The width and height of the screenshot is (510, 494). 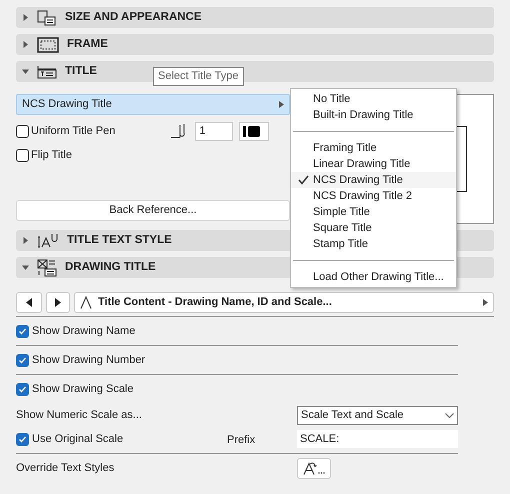 What do you see at coordinates (241, 440) in the screenshot?
I see `prefix-label: Prefix` at bounding box center [241, 440].